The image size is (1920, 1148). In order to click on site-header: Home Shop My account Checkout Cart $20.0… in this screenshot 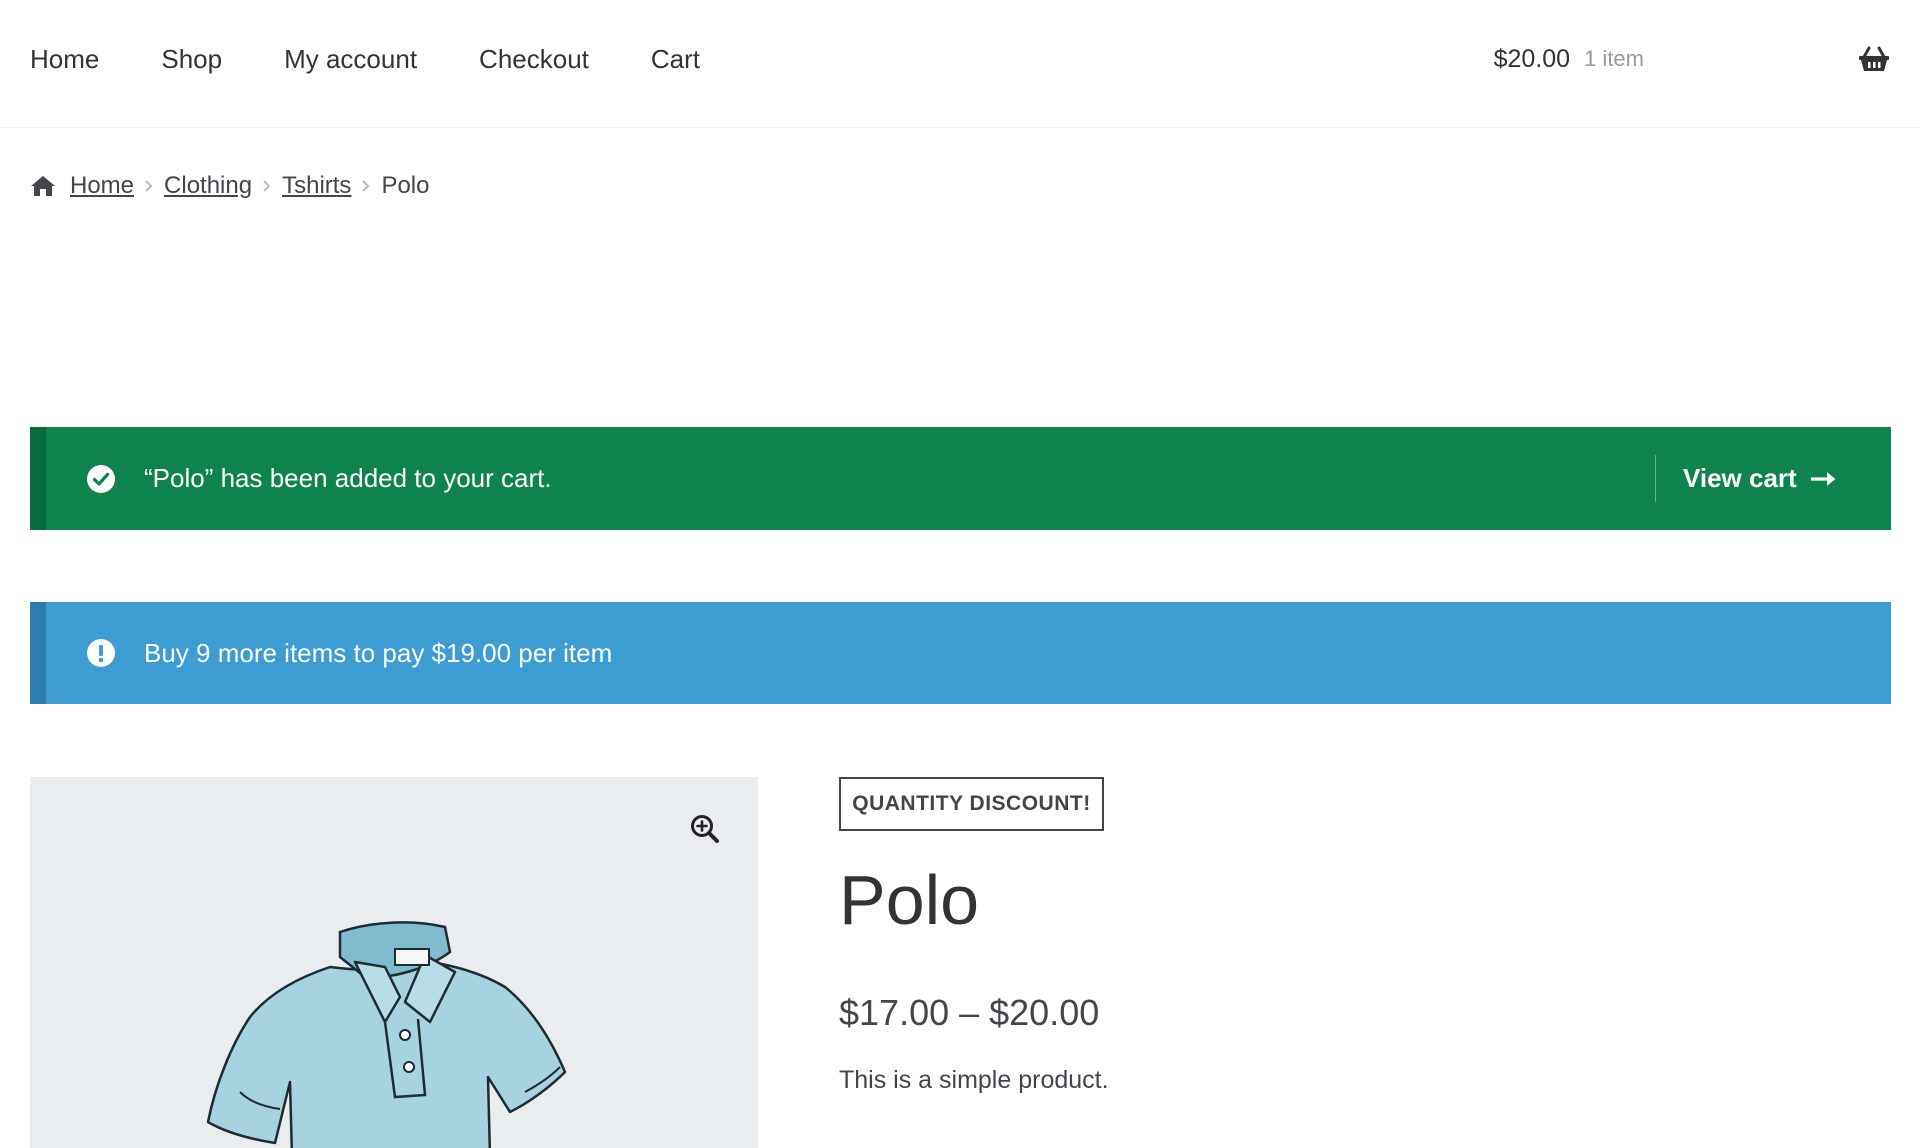, I will do `click(960, 64)`.